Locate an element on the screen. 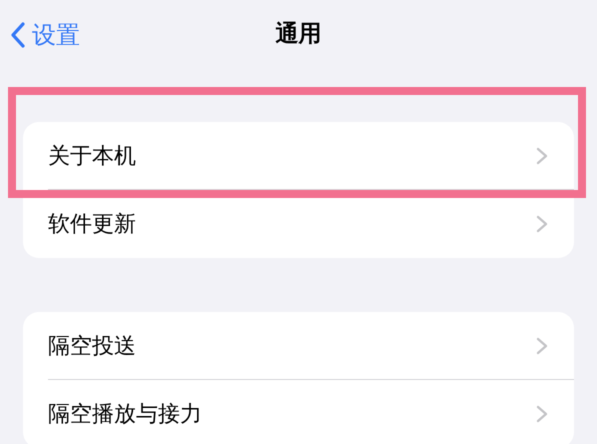 The image size is (597, 444). settings-row: 隔空播放与接力 is located at coordinates (298, 412).